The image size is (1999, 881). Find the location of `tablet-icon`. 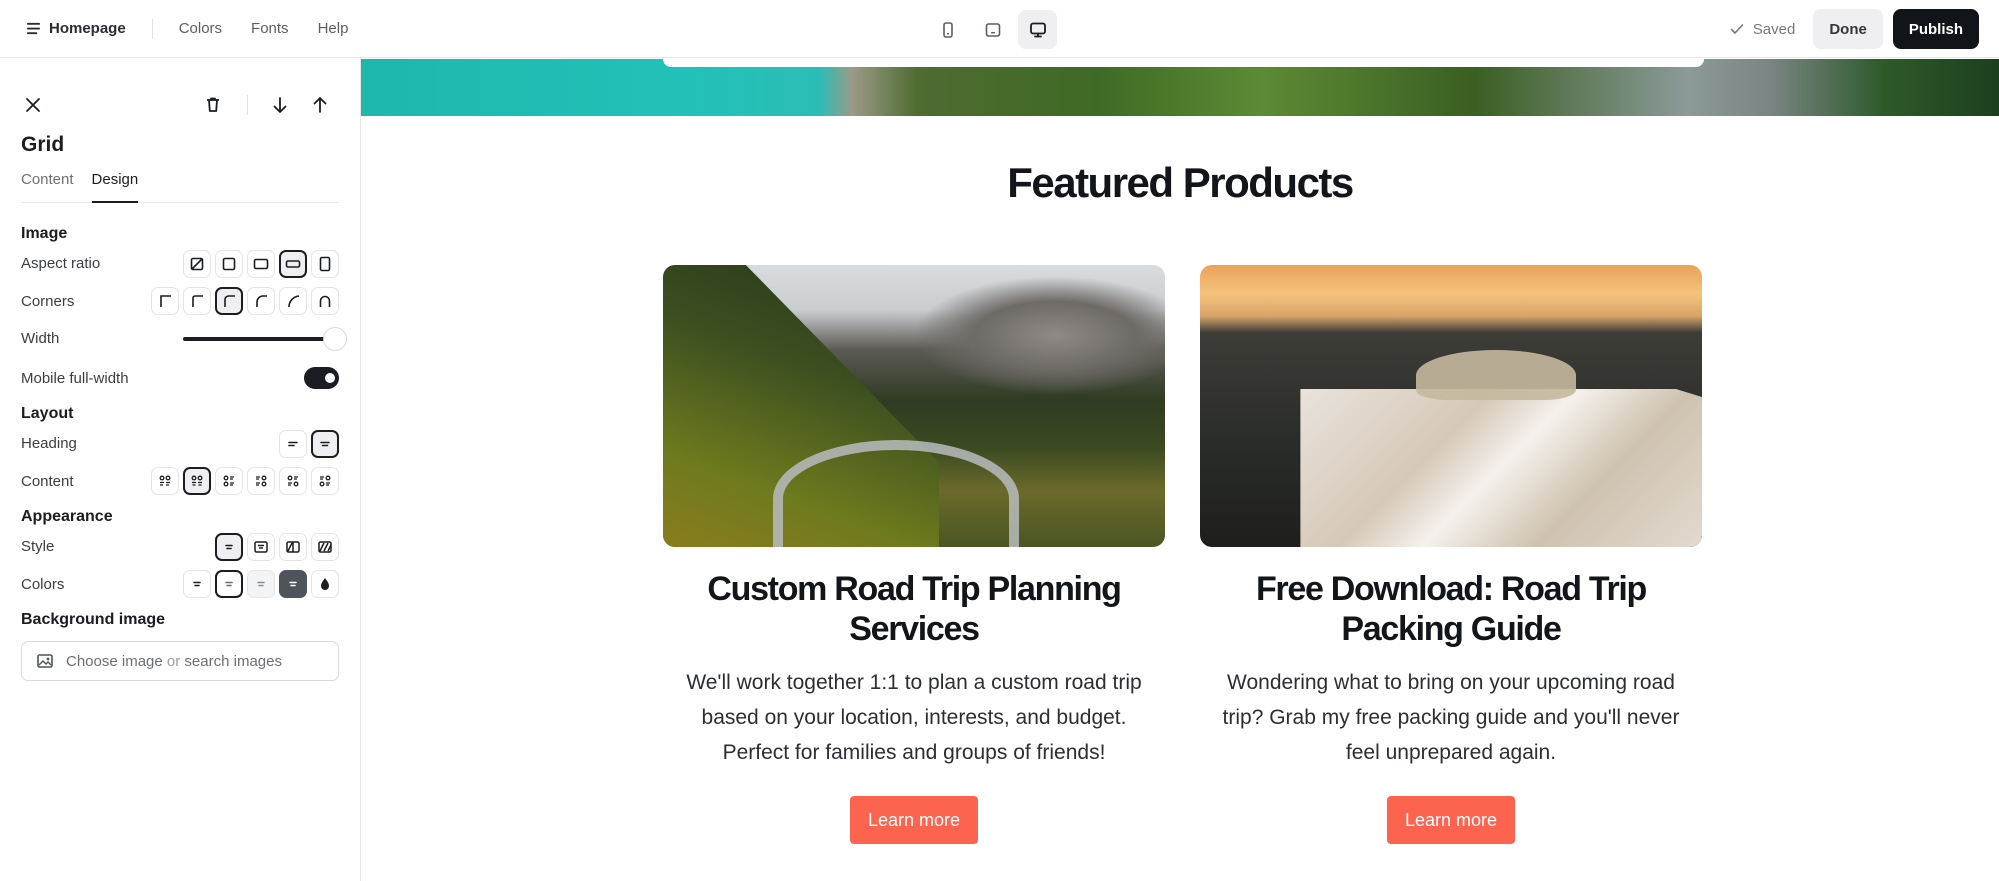

tablet-icon is located at coordinates (992, 29).